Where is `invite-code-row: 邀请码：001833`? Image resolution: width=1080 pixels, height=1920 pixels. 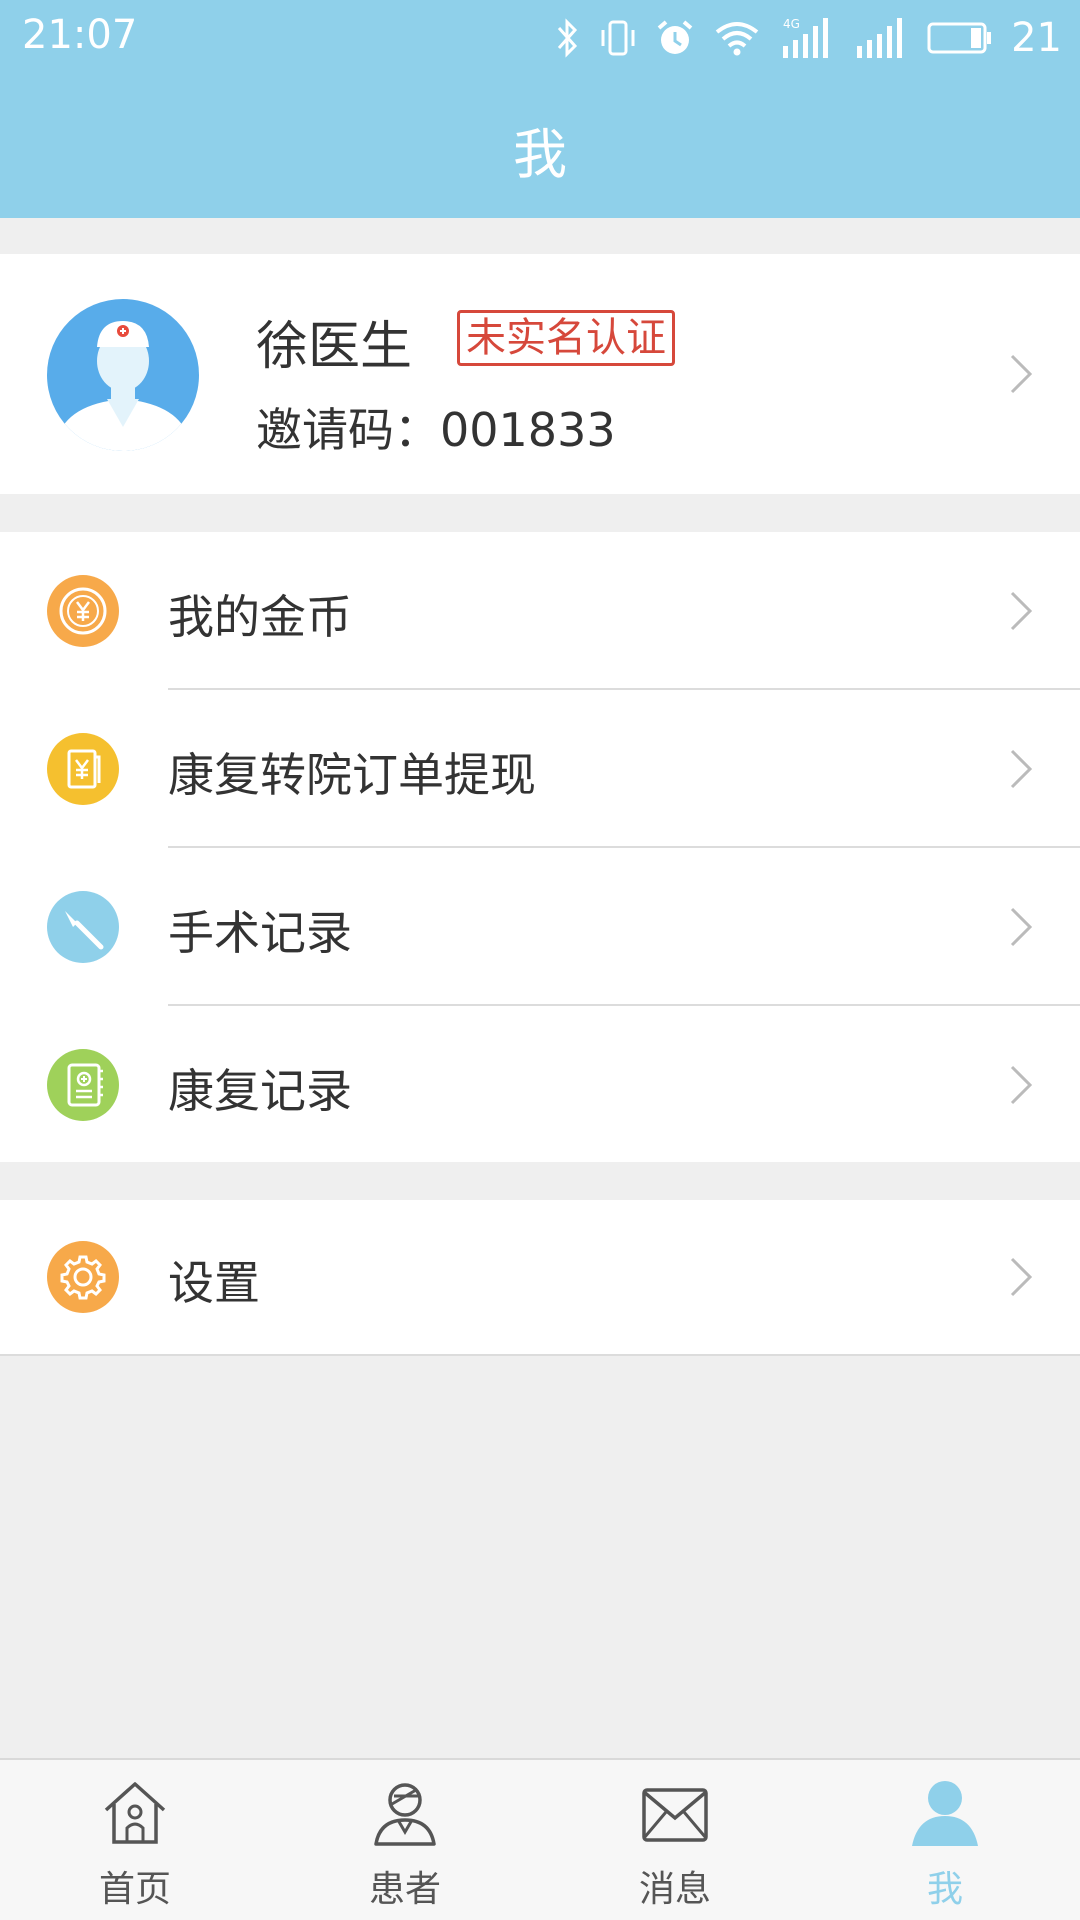
invite-code-row: 邀请码：001833 is located at coordinates (436, 427).